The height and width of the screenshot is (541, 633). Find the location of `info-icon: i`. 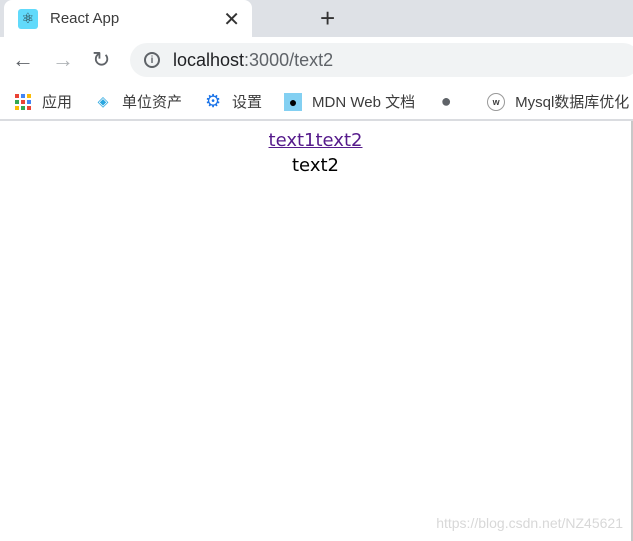

info-icon: i is located at coordinates (152, 60).